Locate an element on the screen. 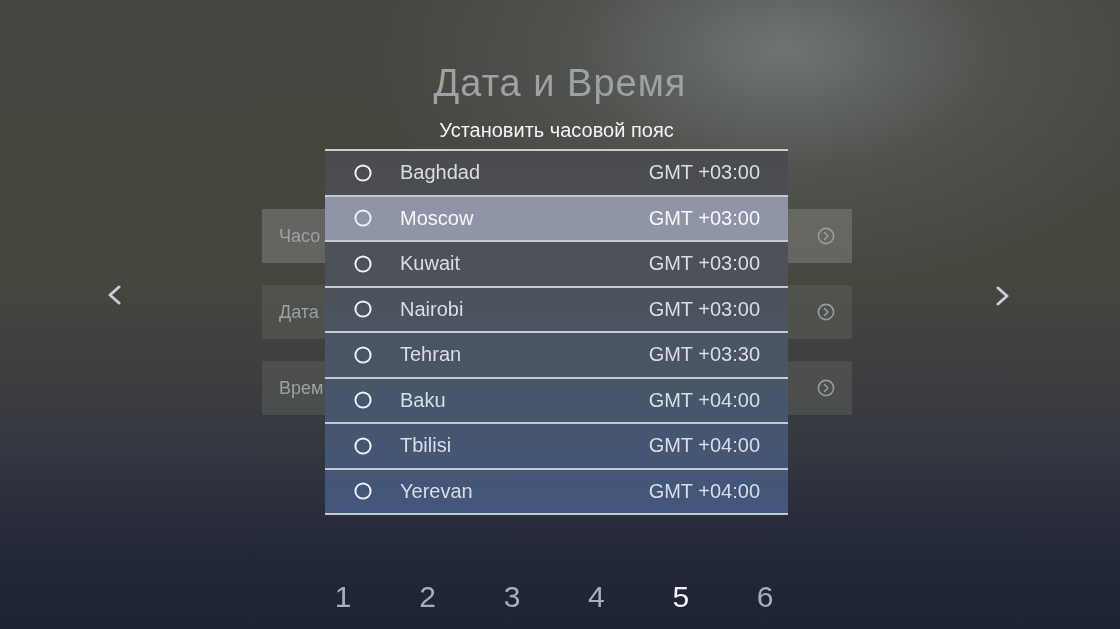 Image resolution: width=1120 pixels, height=629 pixels. page-number: 1 is located at coordinates (343, 597).